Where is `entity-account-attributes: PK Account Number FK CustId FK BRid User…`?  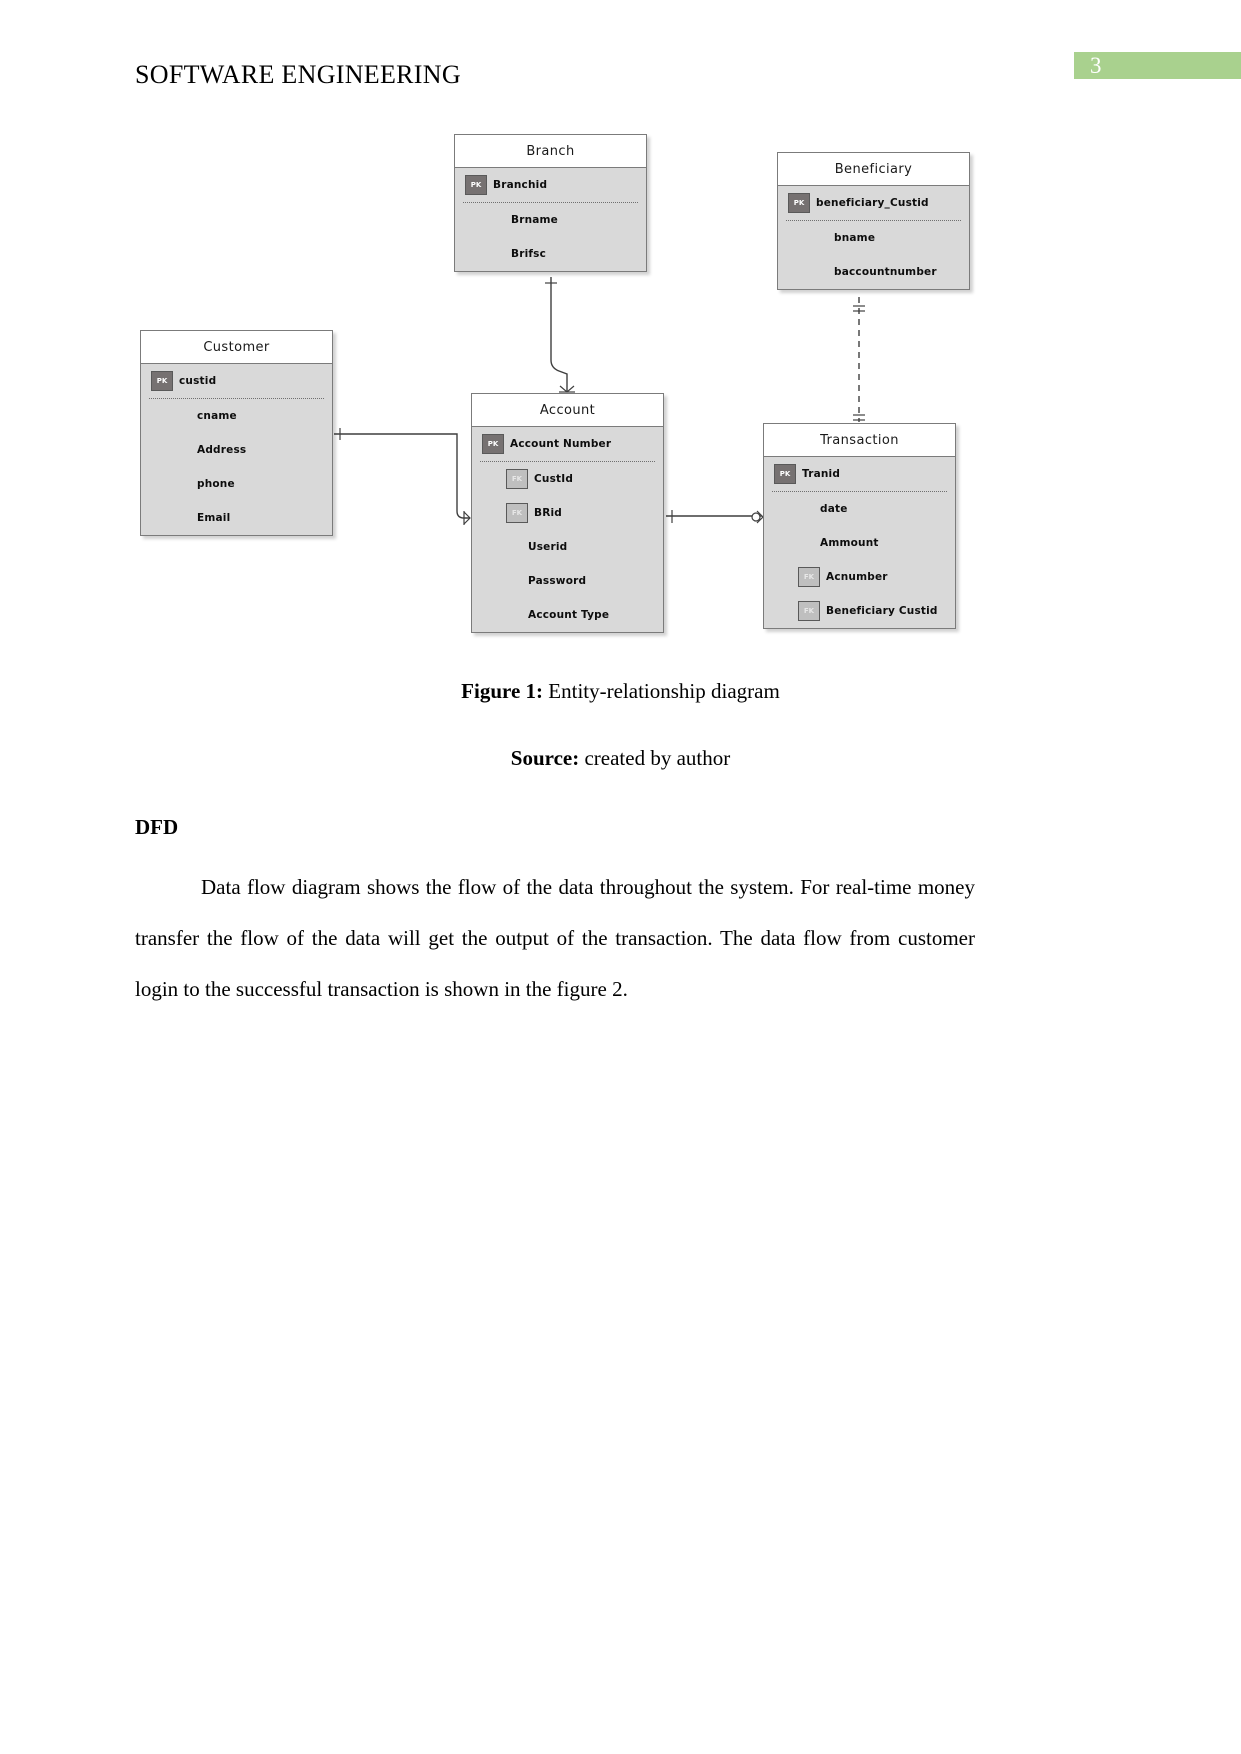 entity-account-attributes: PK Account Number FK CustId FK BRid User… is located at coordinates (567, 529).